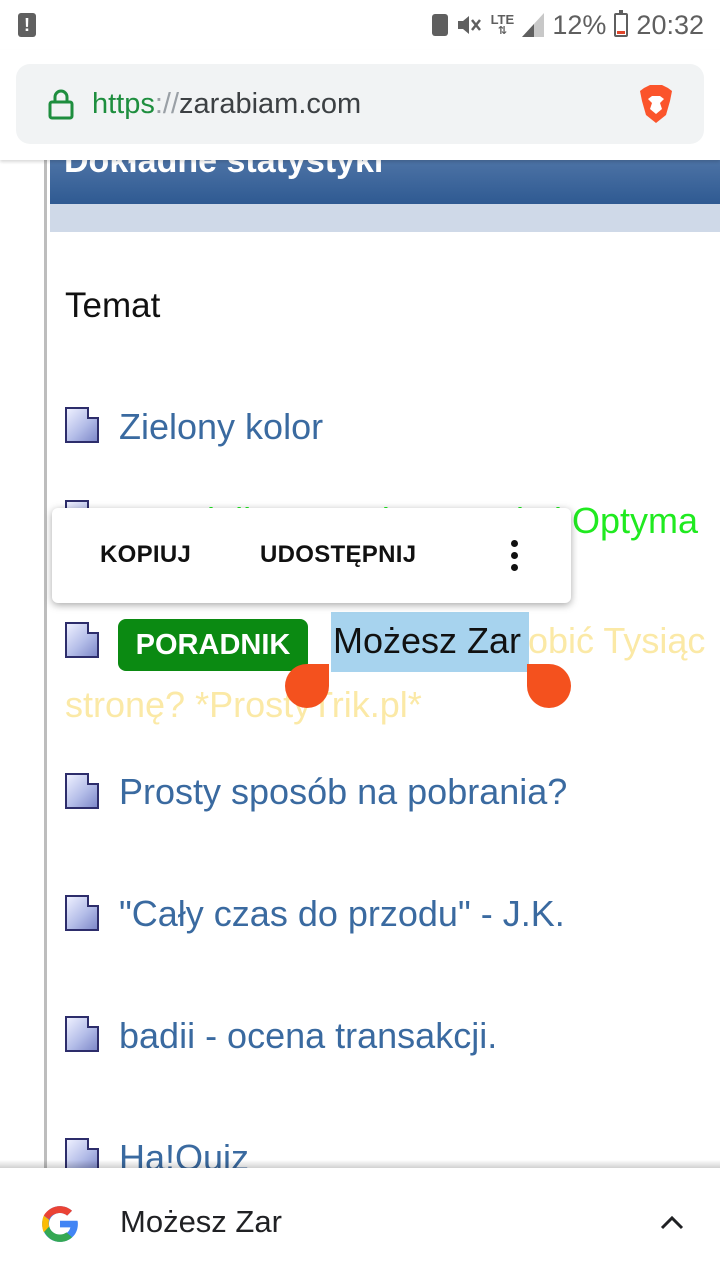  Describe the element at coordinates (616, 641) in the screenshot. I see `topic-link-continued: obić Tysiąc` at that location.